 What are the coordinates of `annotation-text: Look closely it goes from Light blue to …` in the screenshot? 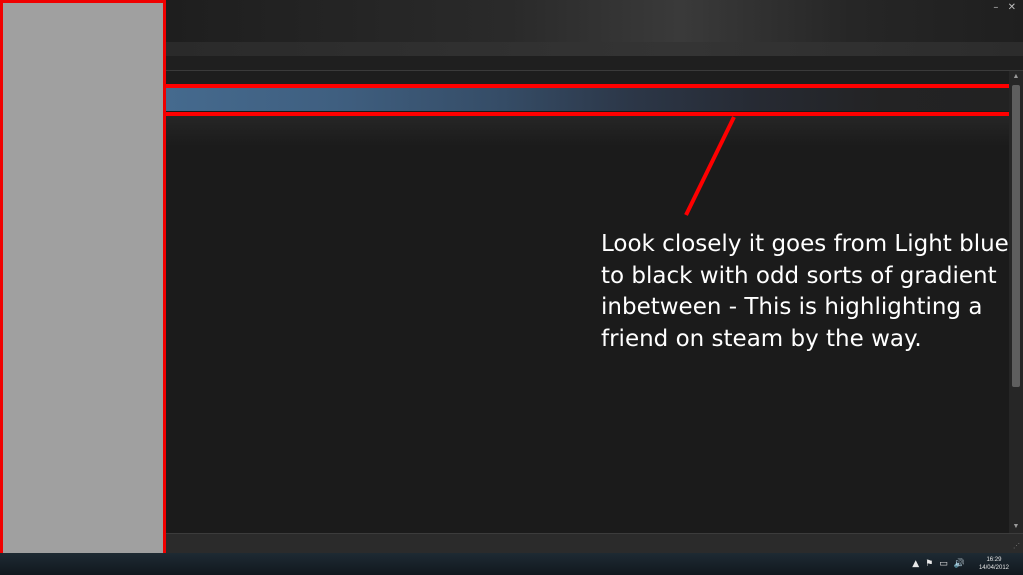 It's located at (805, 291).